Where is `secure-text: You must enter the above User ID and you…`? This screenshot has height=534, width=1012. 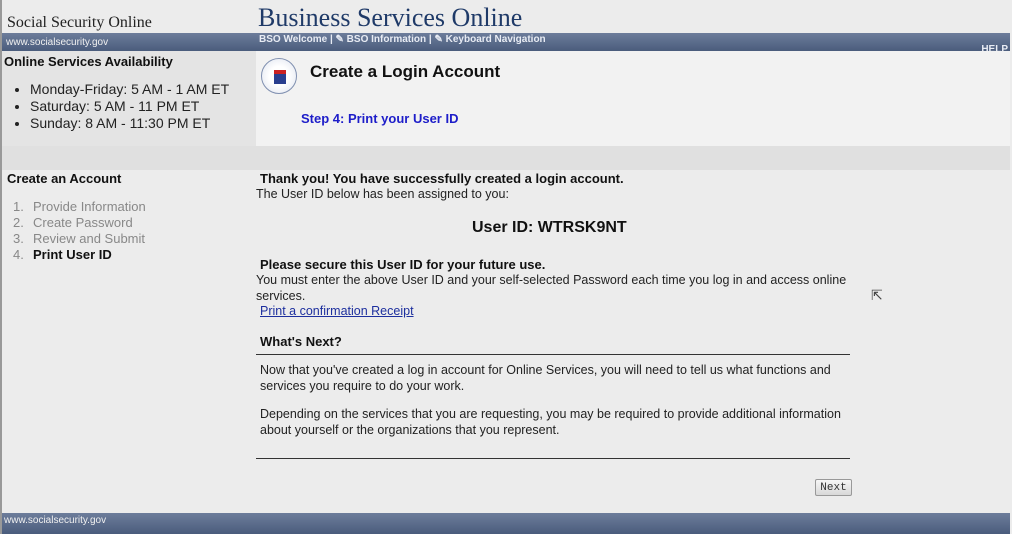
secure-text: You must enter the above User ID and you… is located at coordinates (551, 288).